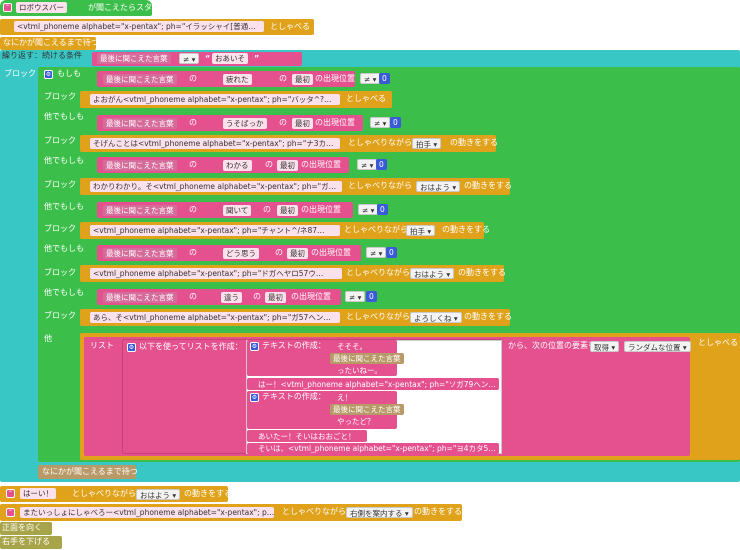 Image resolution: width=740 pixels, height=550 pixels. I want to click on cond-zero-4: 0, so click(391, 252).